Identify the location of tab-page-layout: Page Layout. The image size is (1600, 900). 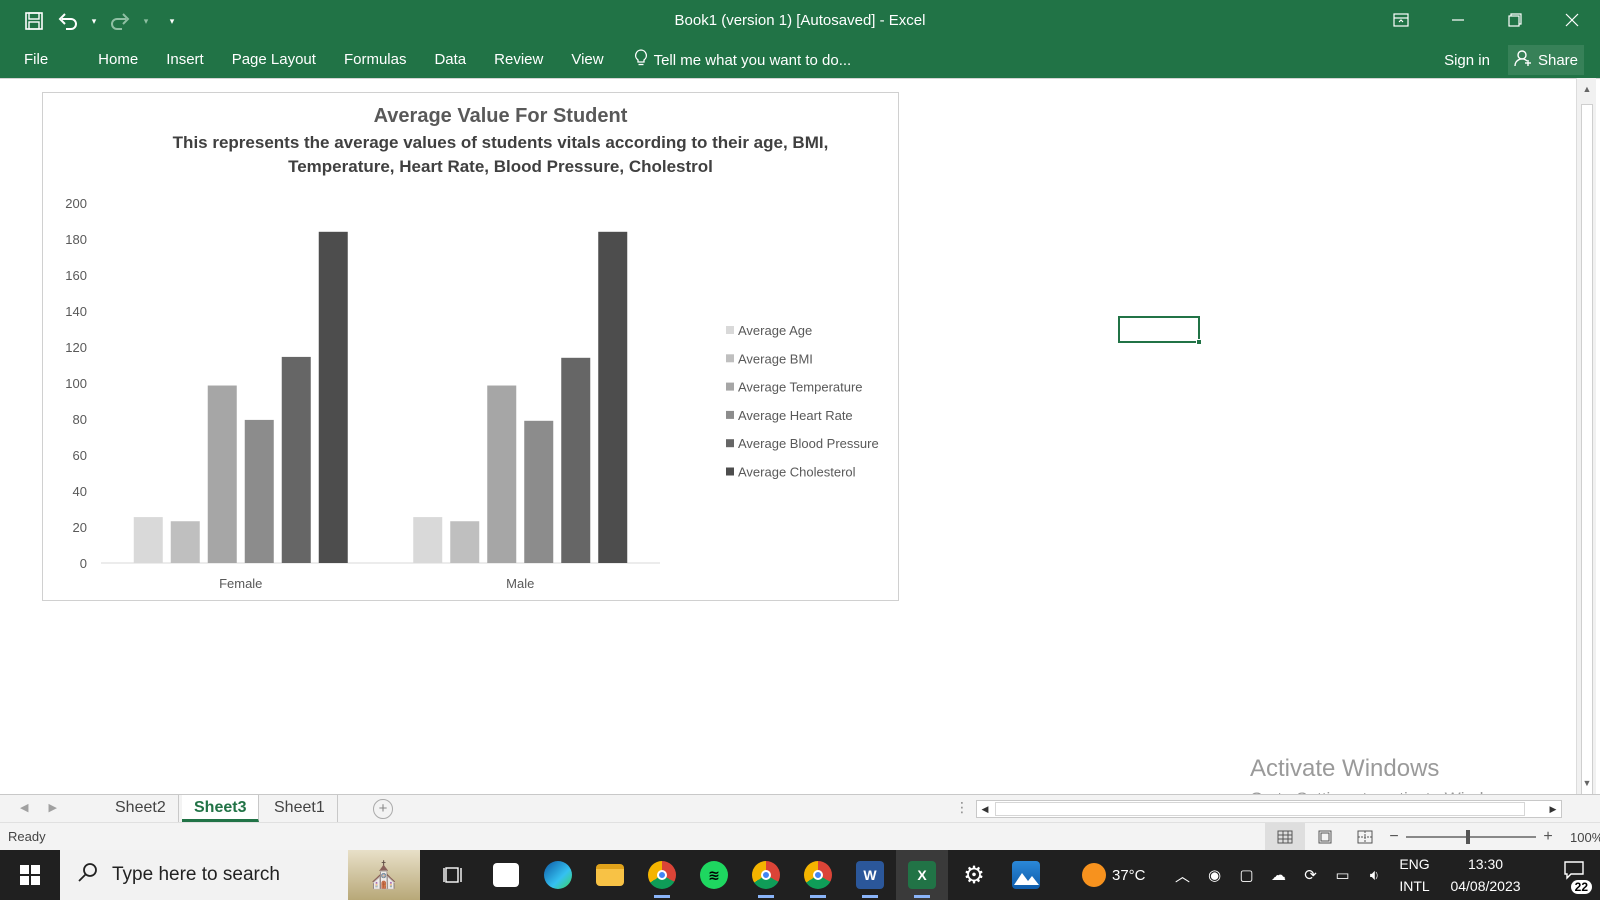
(274, 60).